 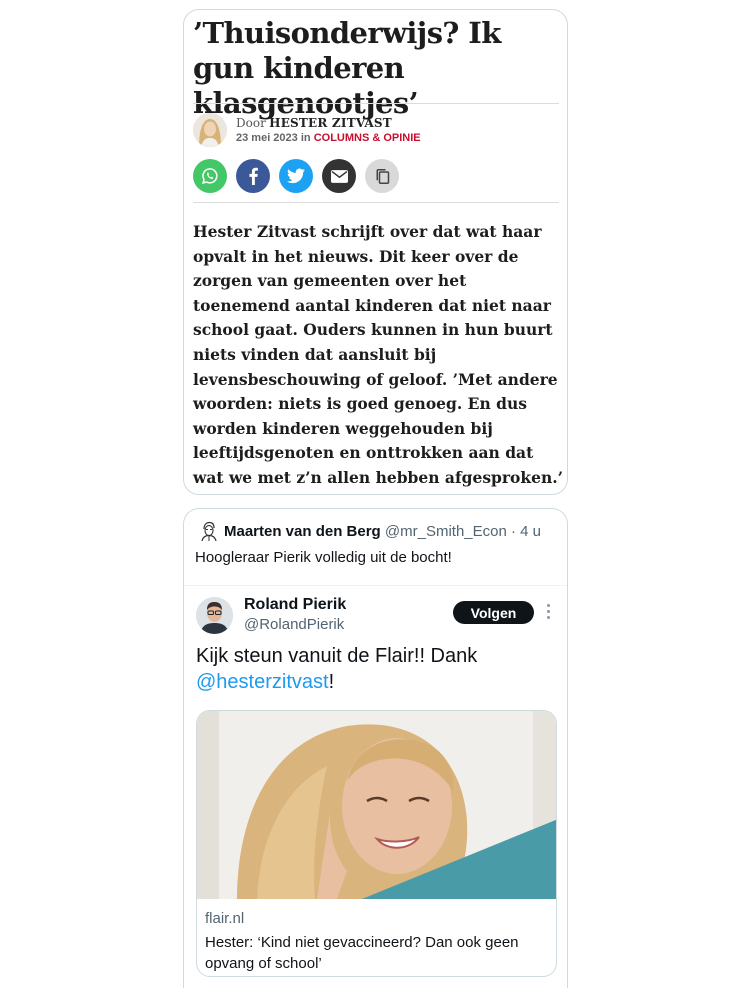 What do you see at coordinates (295, 605) in the screenshot?
I see `embedded-author-name: Roland Pierik` at bounding box center [295, 605].